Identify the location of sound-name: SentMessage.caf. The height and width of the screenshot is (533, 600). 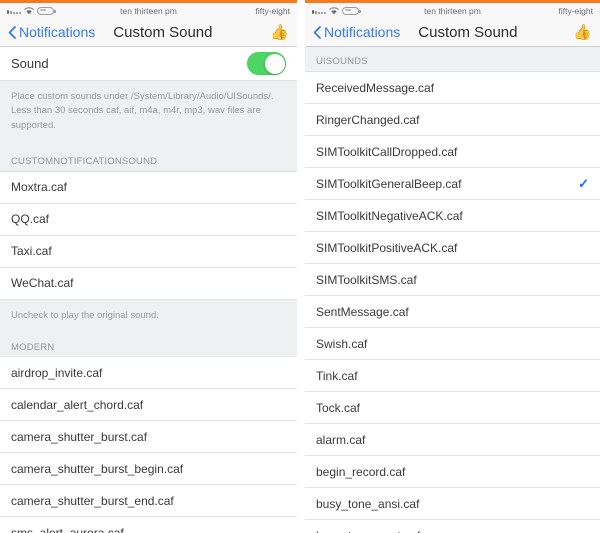
(362, 311).